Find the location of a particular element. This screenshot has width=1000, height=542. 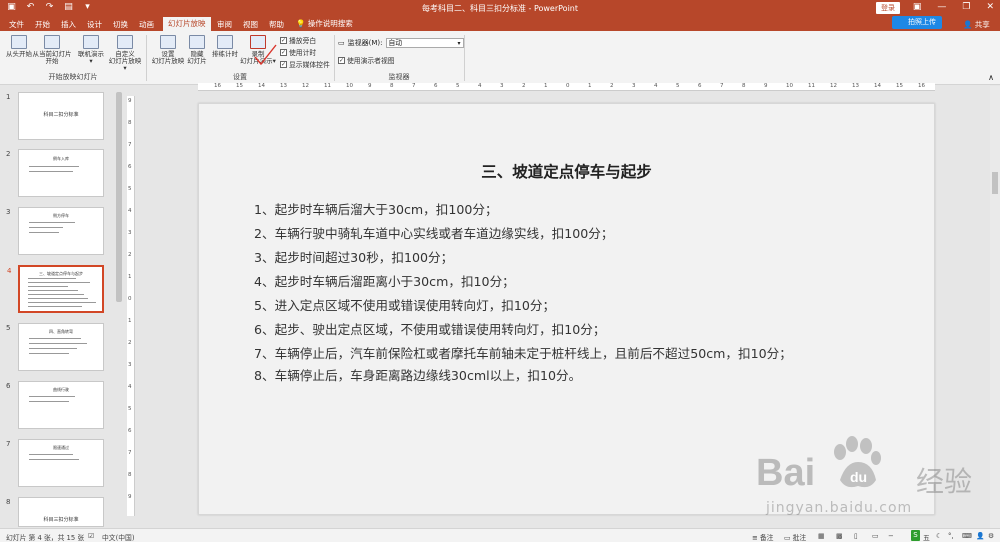

slide-thumbnail: 7 限速通过 is located at coordinates (55, 463).